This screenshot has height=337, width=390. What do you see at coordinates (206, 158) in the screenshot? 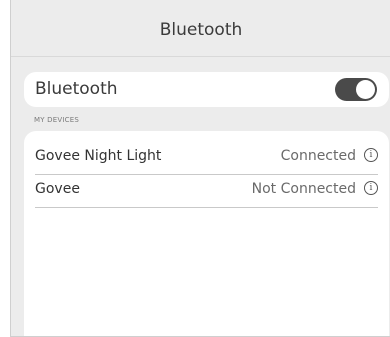
I see `device-row: Govee Night Light Connected i` at bounding box center [206, 158].